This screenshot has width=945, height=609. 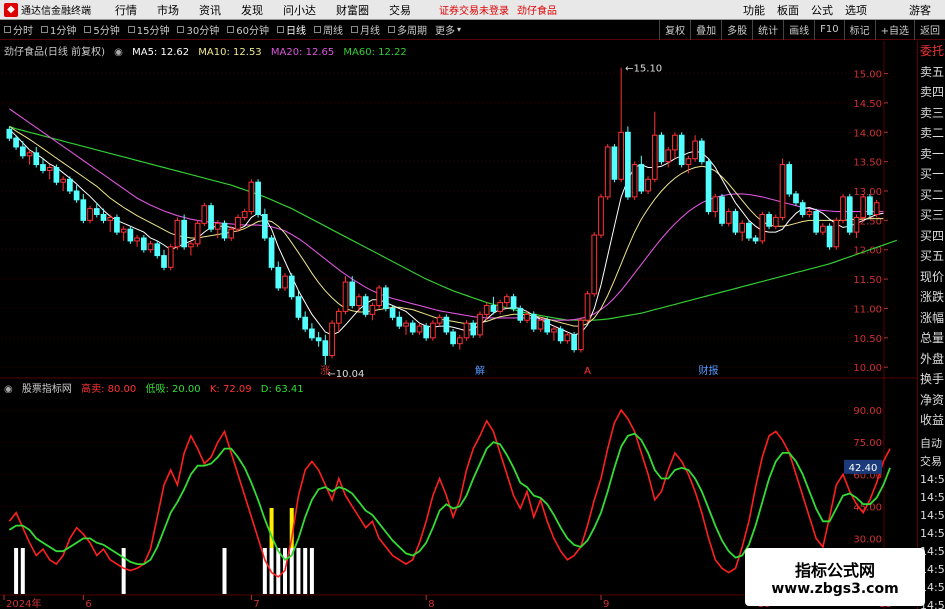 I want to click on date-tick-label: 6, so click(x=88, y=604).